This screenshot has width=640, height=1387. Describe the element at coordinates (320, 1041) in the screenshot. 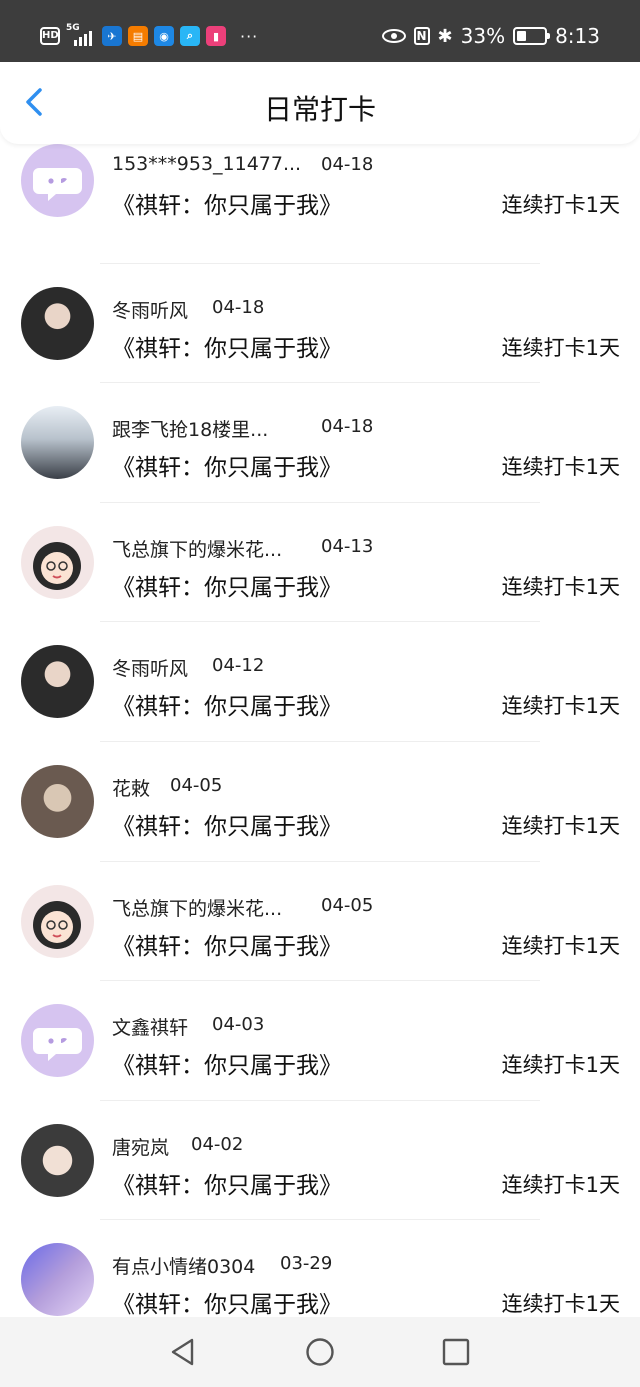

I see `list-item: 文鑫祺轩 04-03 《祺轩：你只属于我》 连续打卡1天` at that location.